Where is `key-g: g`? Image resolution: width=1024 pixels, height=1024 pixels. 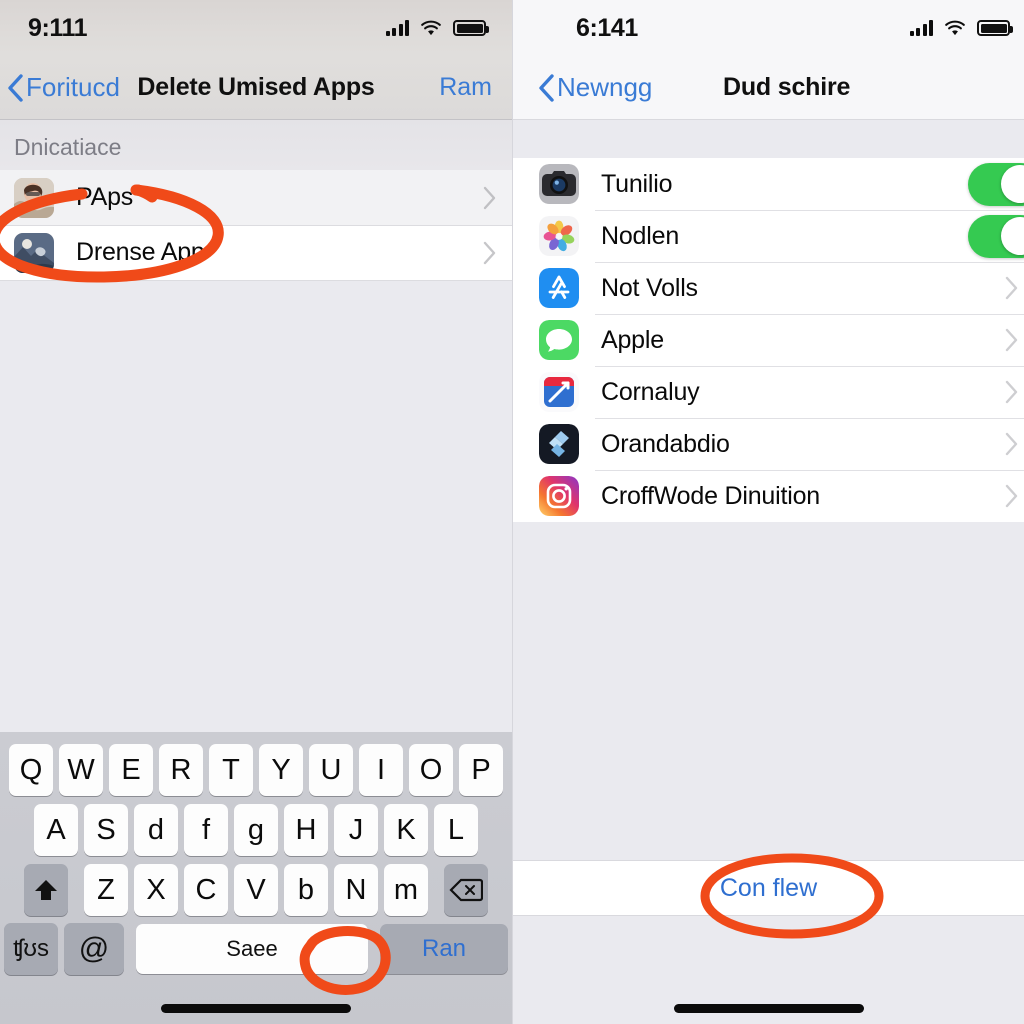 key-g: g is located at coordinates (256, 830).